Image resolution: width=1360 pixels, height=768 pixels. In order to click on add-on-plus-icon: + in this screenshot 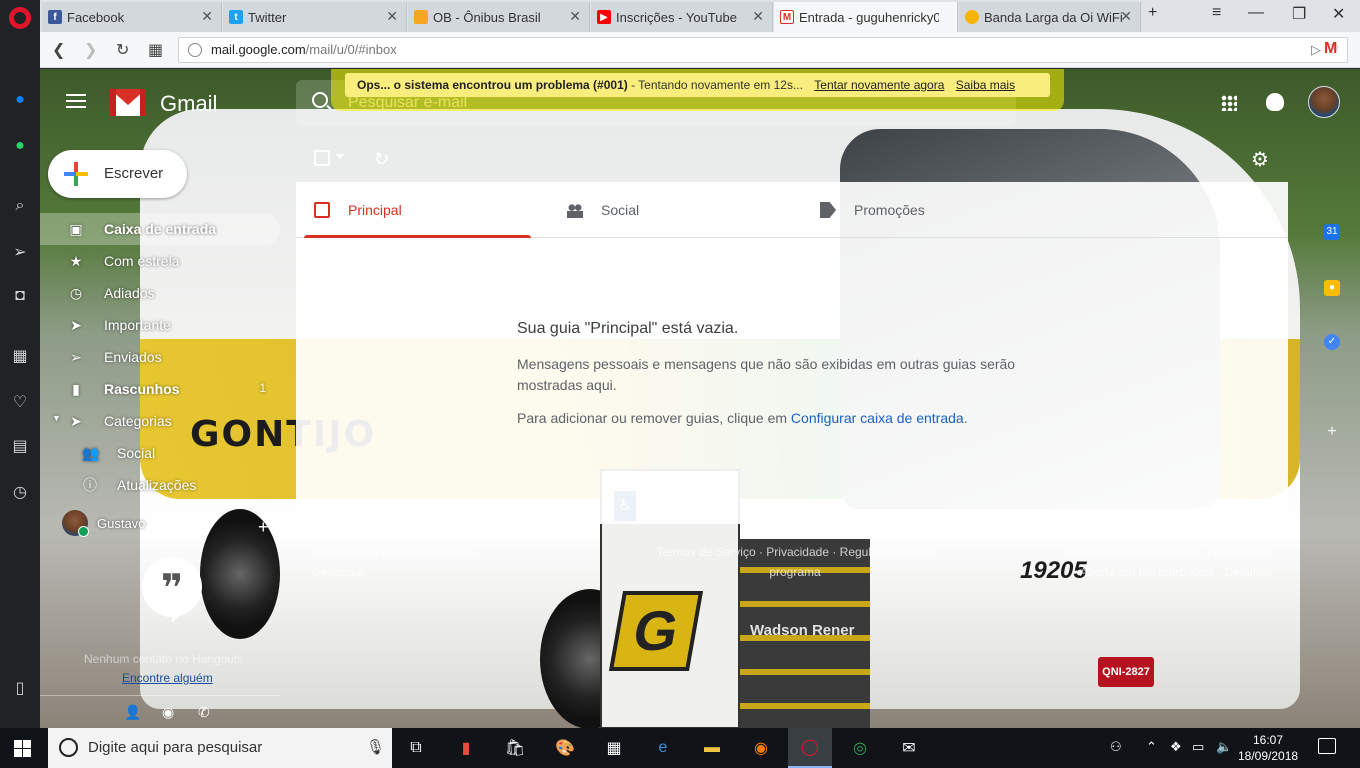, I will do `click(1332, 432)`.